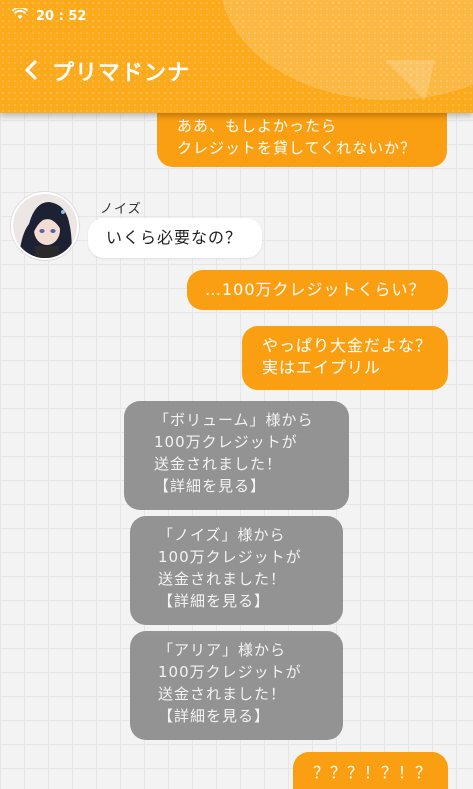  I want to click on notification-text: 「ノイズ」様から, so click(222, 535).